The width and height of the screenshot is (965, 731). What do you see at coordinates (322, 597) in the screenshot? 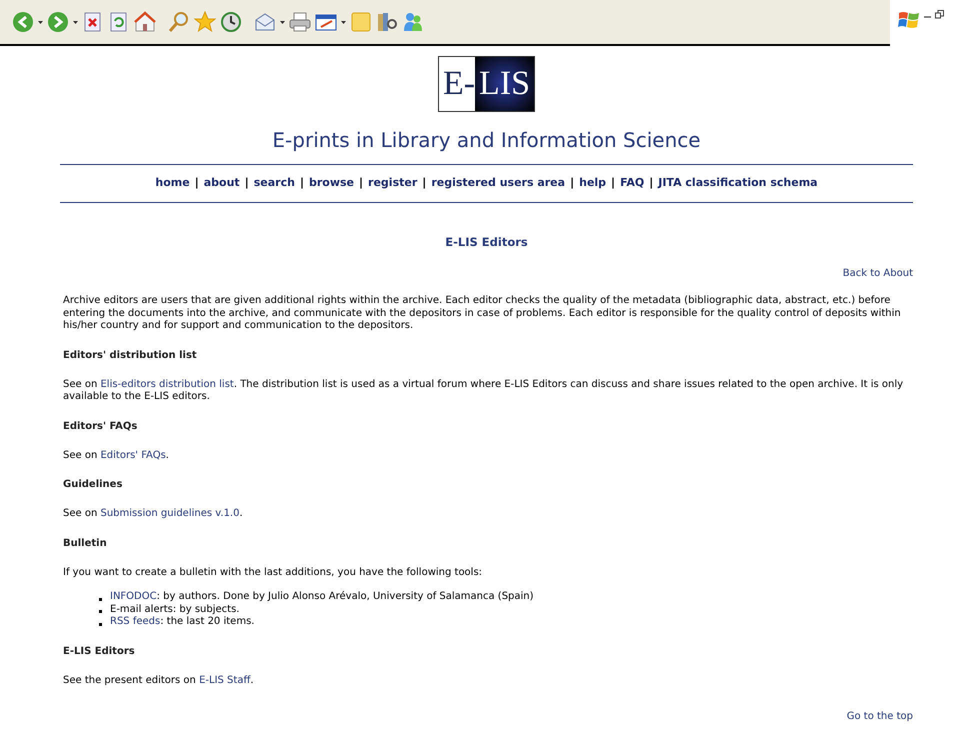
I see `list-item: INFODOC: by authors. Done by Julio Alonso Arévalo, University of Salamanca (Spain)` at bounding box center [322, 597].